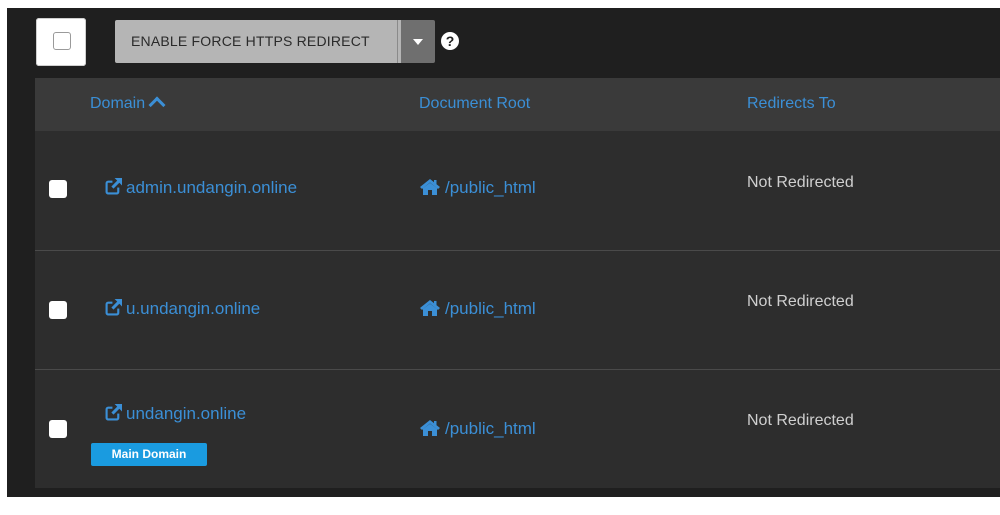  Describe the element at coordinates (515, 40) in the screenshot. I see `bulk-actions-toolbar: ENABLE FORCE HTTPS REDIRECT ?` at that location.